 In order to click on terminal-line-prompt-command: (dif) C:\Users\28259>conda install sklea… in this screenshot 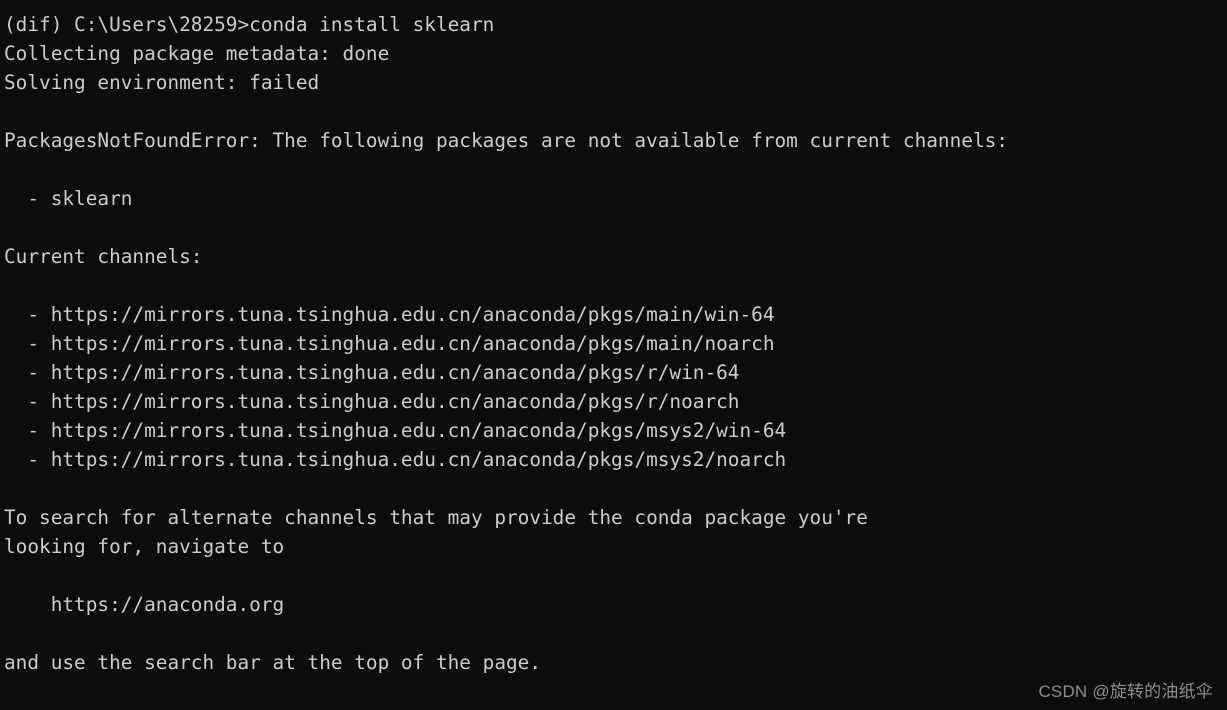, I will do `click(249, 24)`.